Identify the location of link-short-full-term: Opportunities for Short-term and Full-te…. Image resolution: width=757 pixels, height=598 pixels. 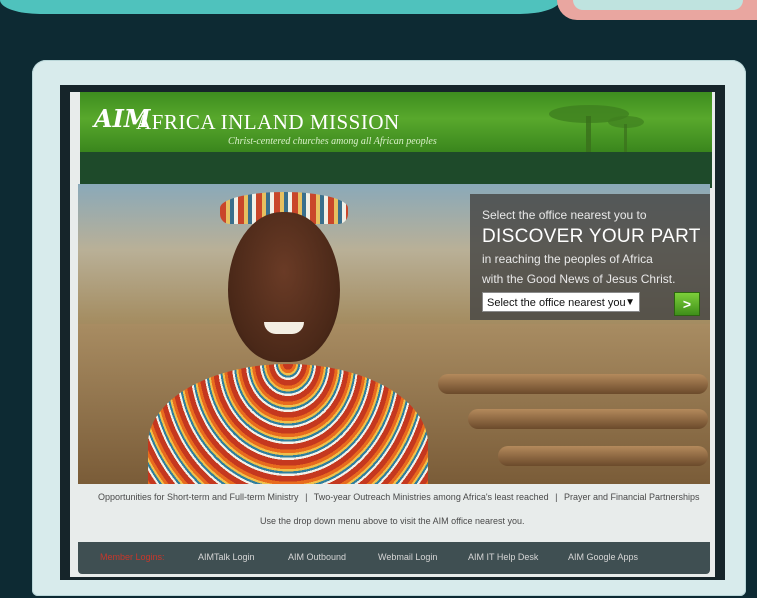
(198, 497).